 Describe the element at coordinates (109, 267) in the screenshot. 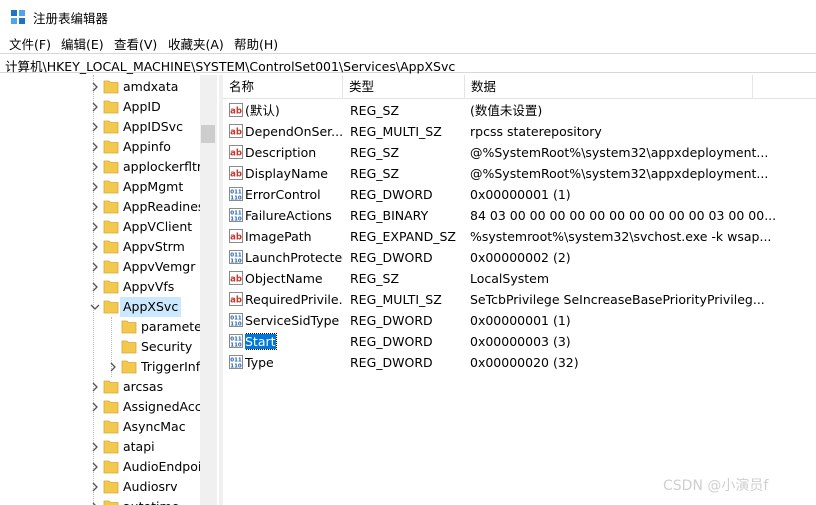

I see `tree-node: AppvVemgr` at that location.